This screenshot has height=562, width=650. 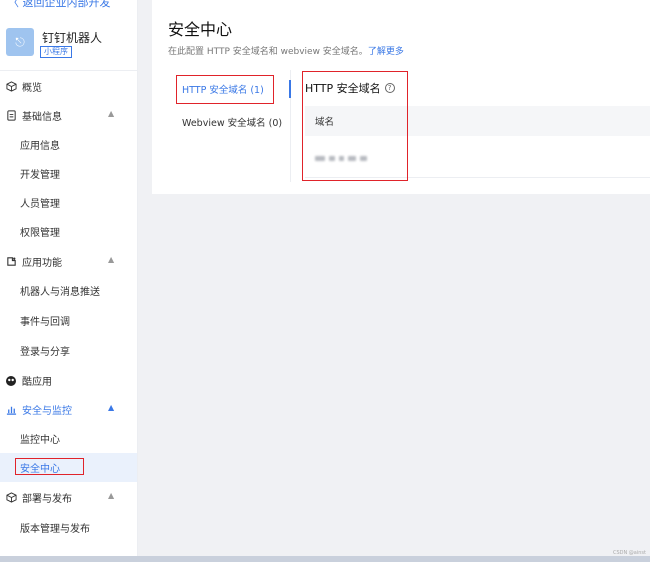 What do you see at coordinates (341, 158) in the screenshot?
I see `blurred-domain-cell` at bounding box center [341, 158].